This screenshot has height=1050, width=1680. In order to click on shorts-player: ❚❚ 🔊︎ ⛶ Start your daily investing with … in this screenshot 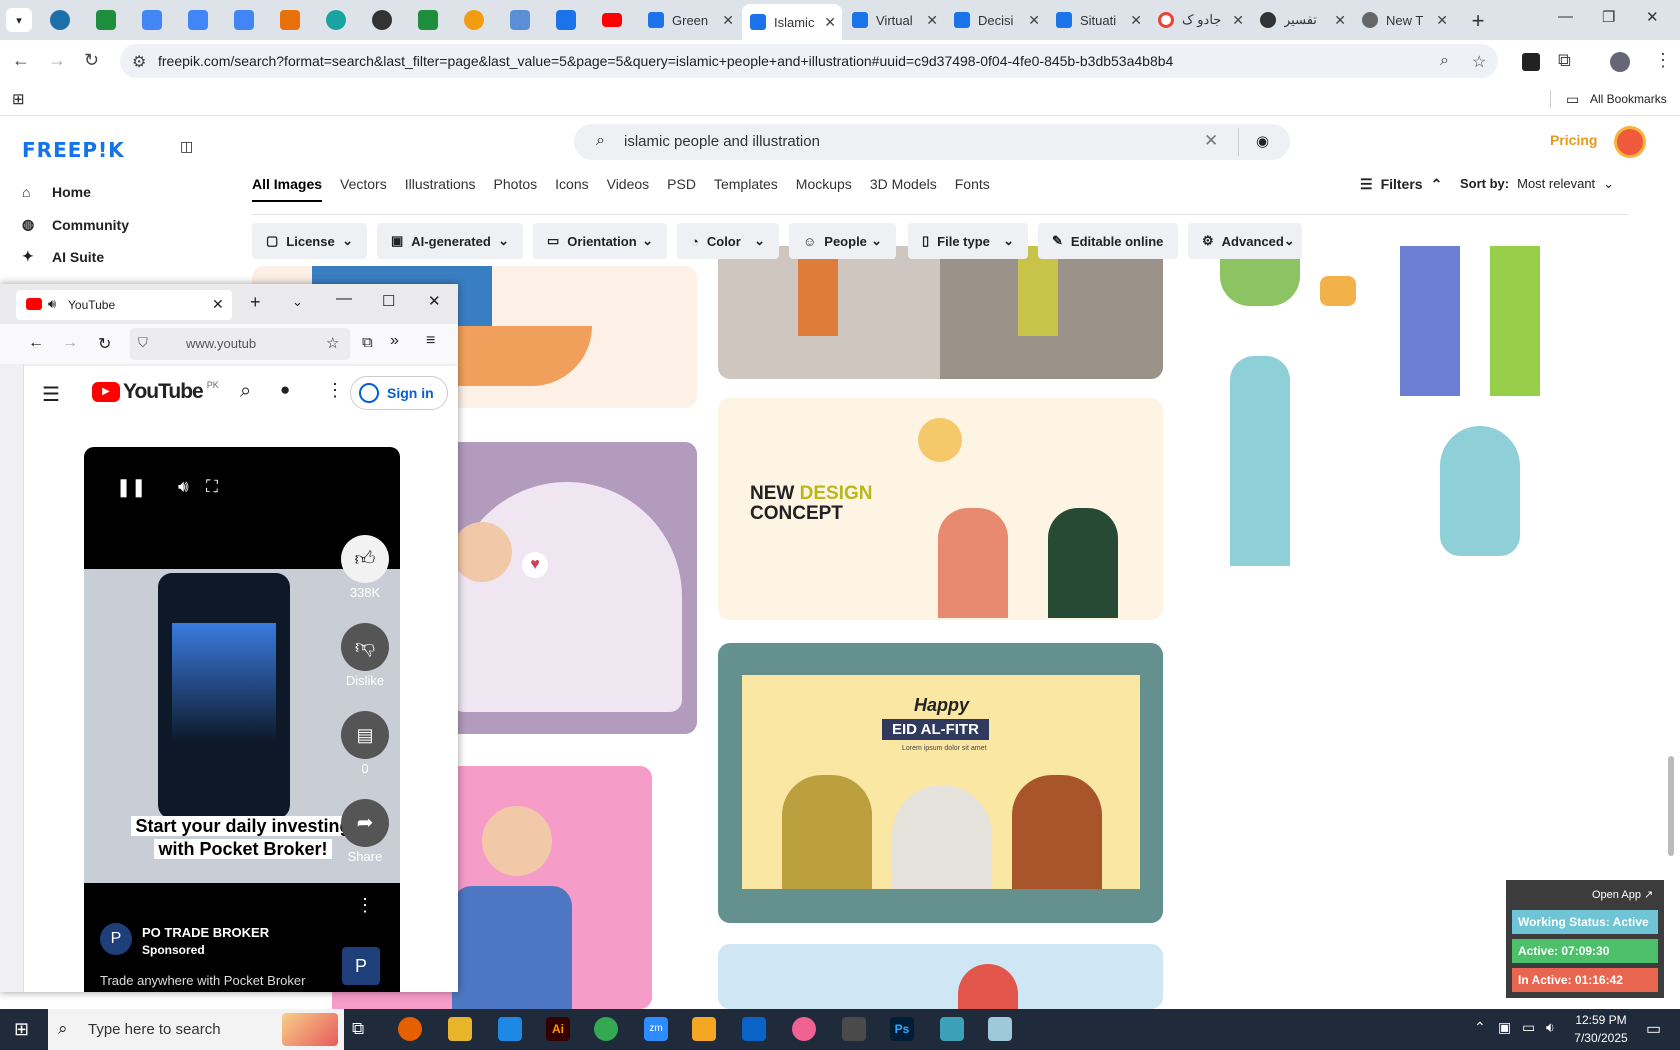, I will do `click(242, 719)`.